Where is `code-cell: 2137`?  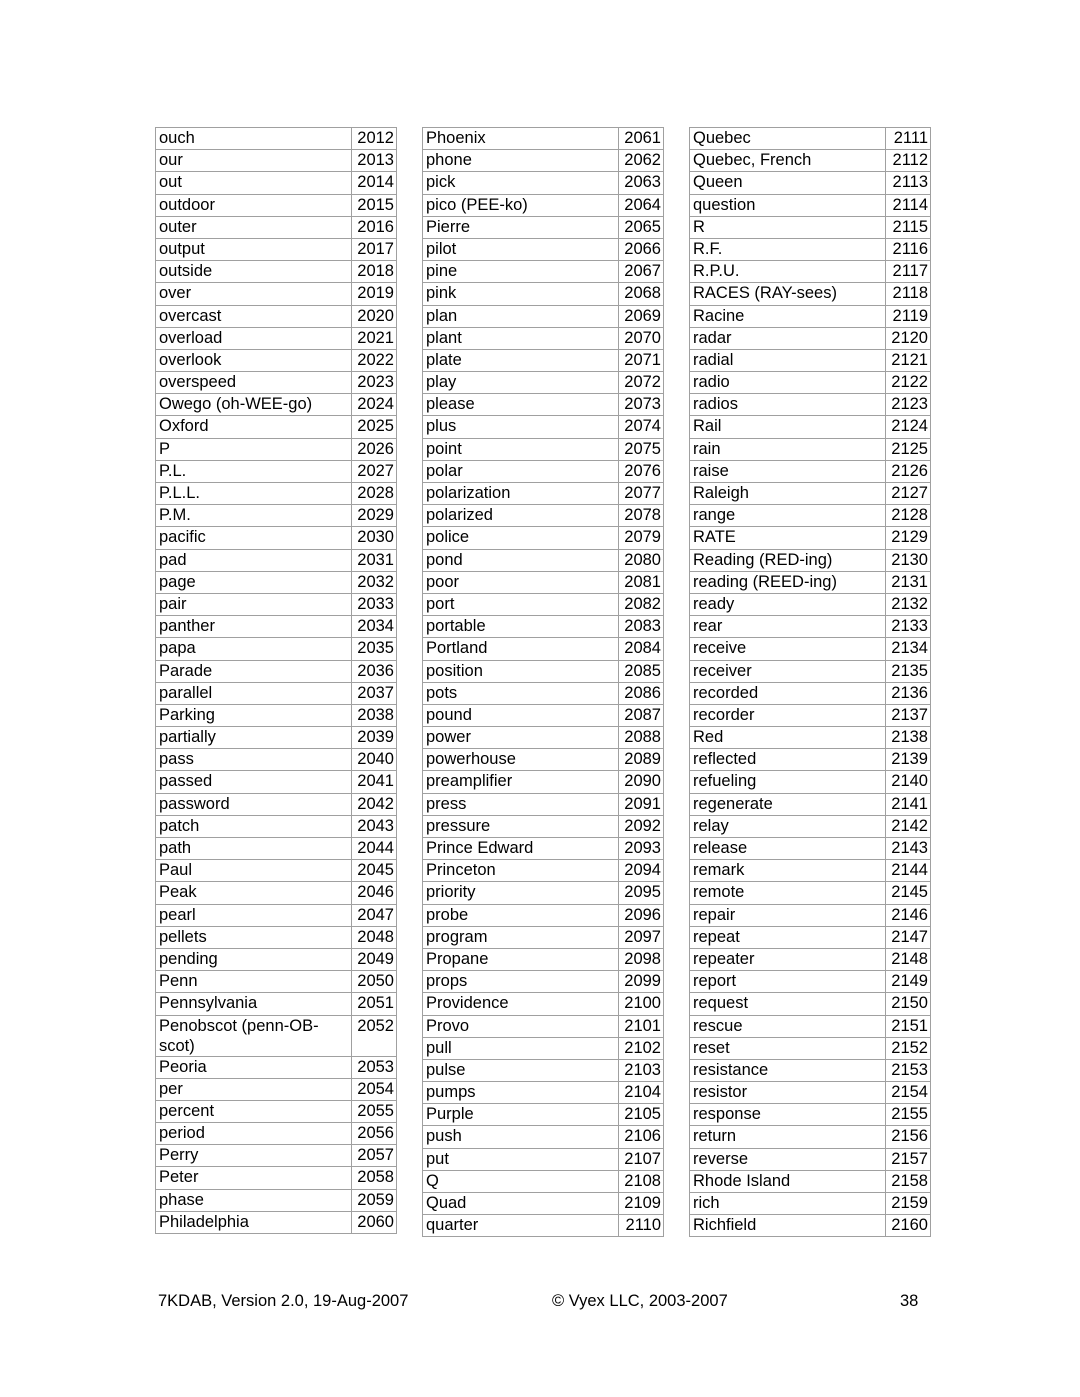 code-cell: 2137 is located at coordinates (908, 715).